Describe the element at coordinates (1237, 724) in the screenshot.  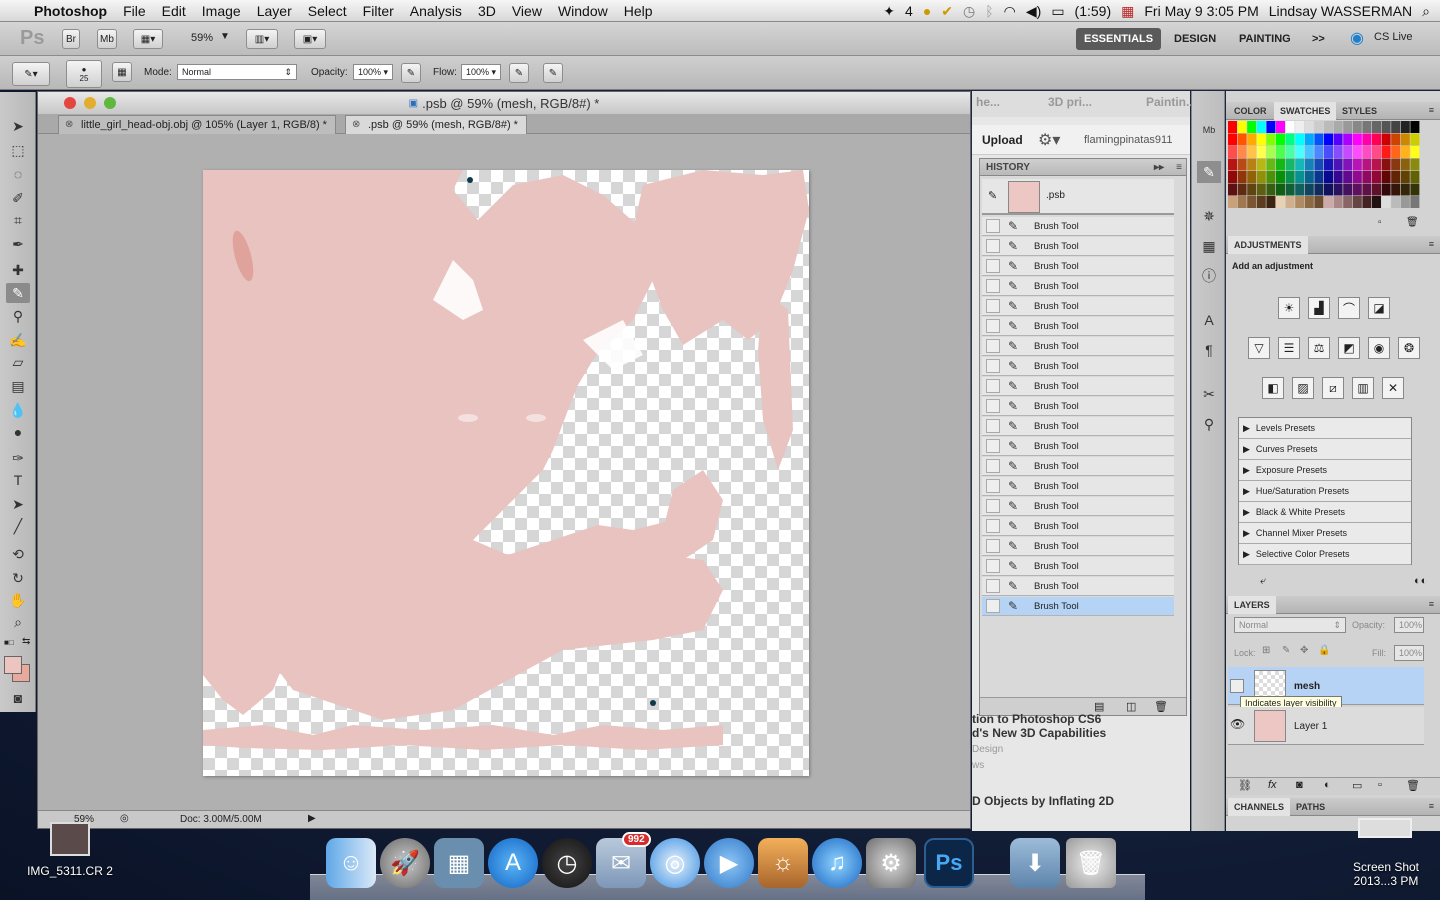
I see `eye-visibility-icon: 👁` at that location.